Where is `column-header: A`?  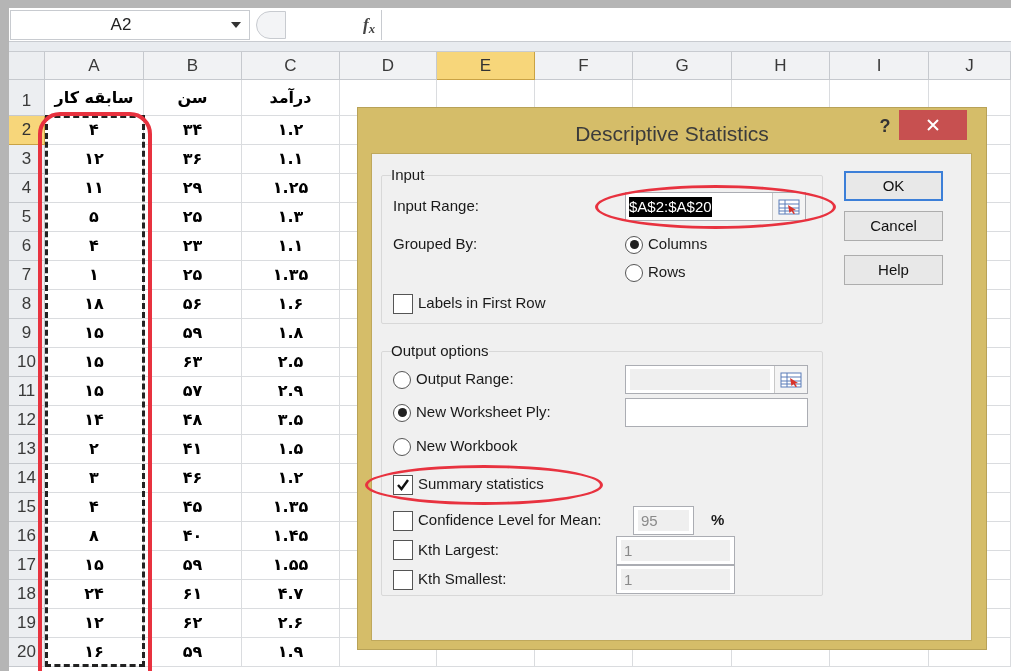
column-header: A is located at coordinates (94, 66).